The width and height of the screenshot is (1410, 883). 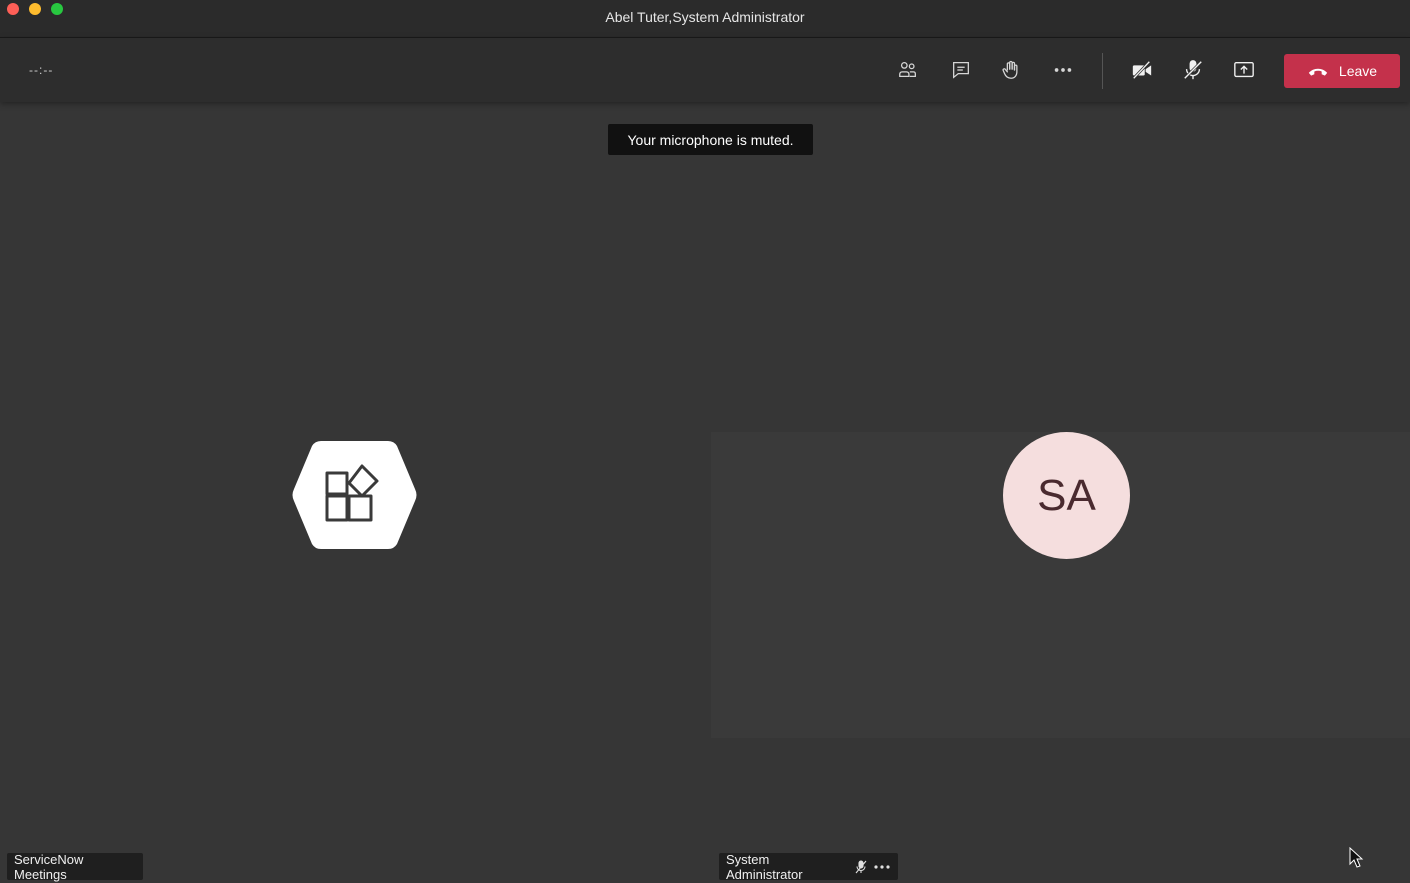 What do you see at coordinates (1066, 495) in the screenshot?
I see `avatar: SA` at bounding box center [1066, 495].